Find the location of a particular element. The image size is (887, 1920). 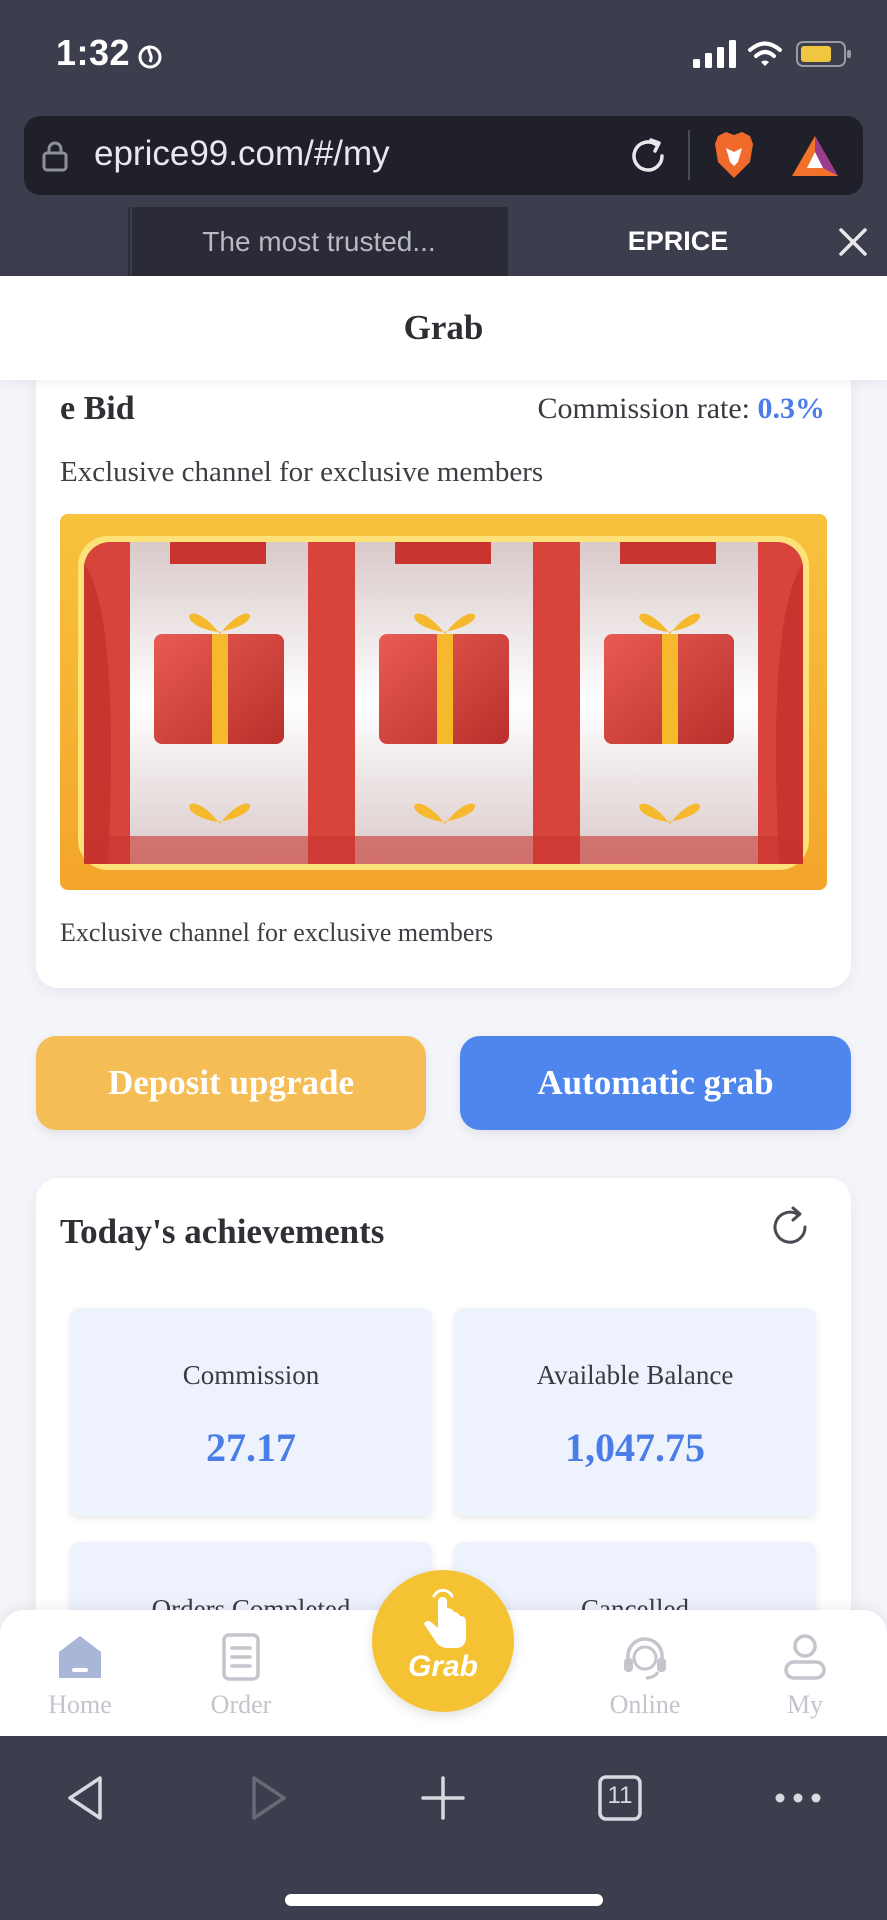

nav-order-label: Order is located at coordinates (241, 1704).